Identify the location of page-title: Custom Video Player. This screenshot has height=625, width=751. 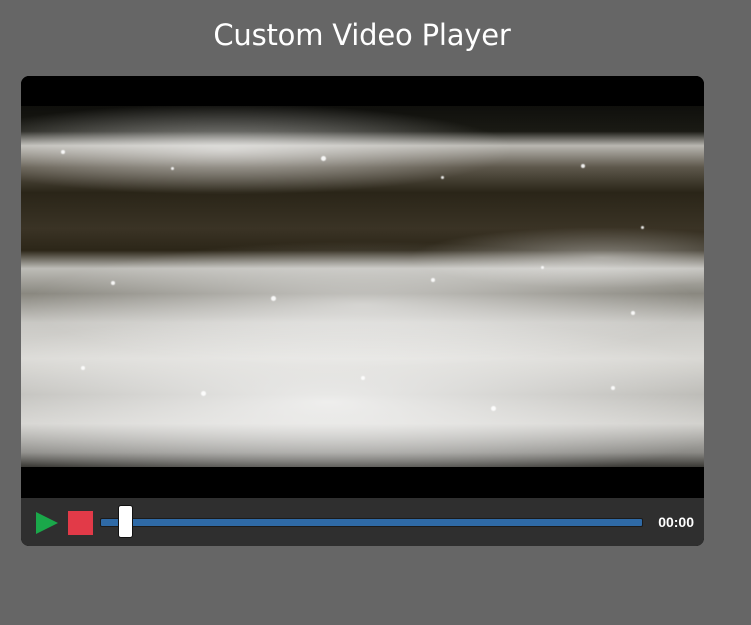
(362, 35).